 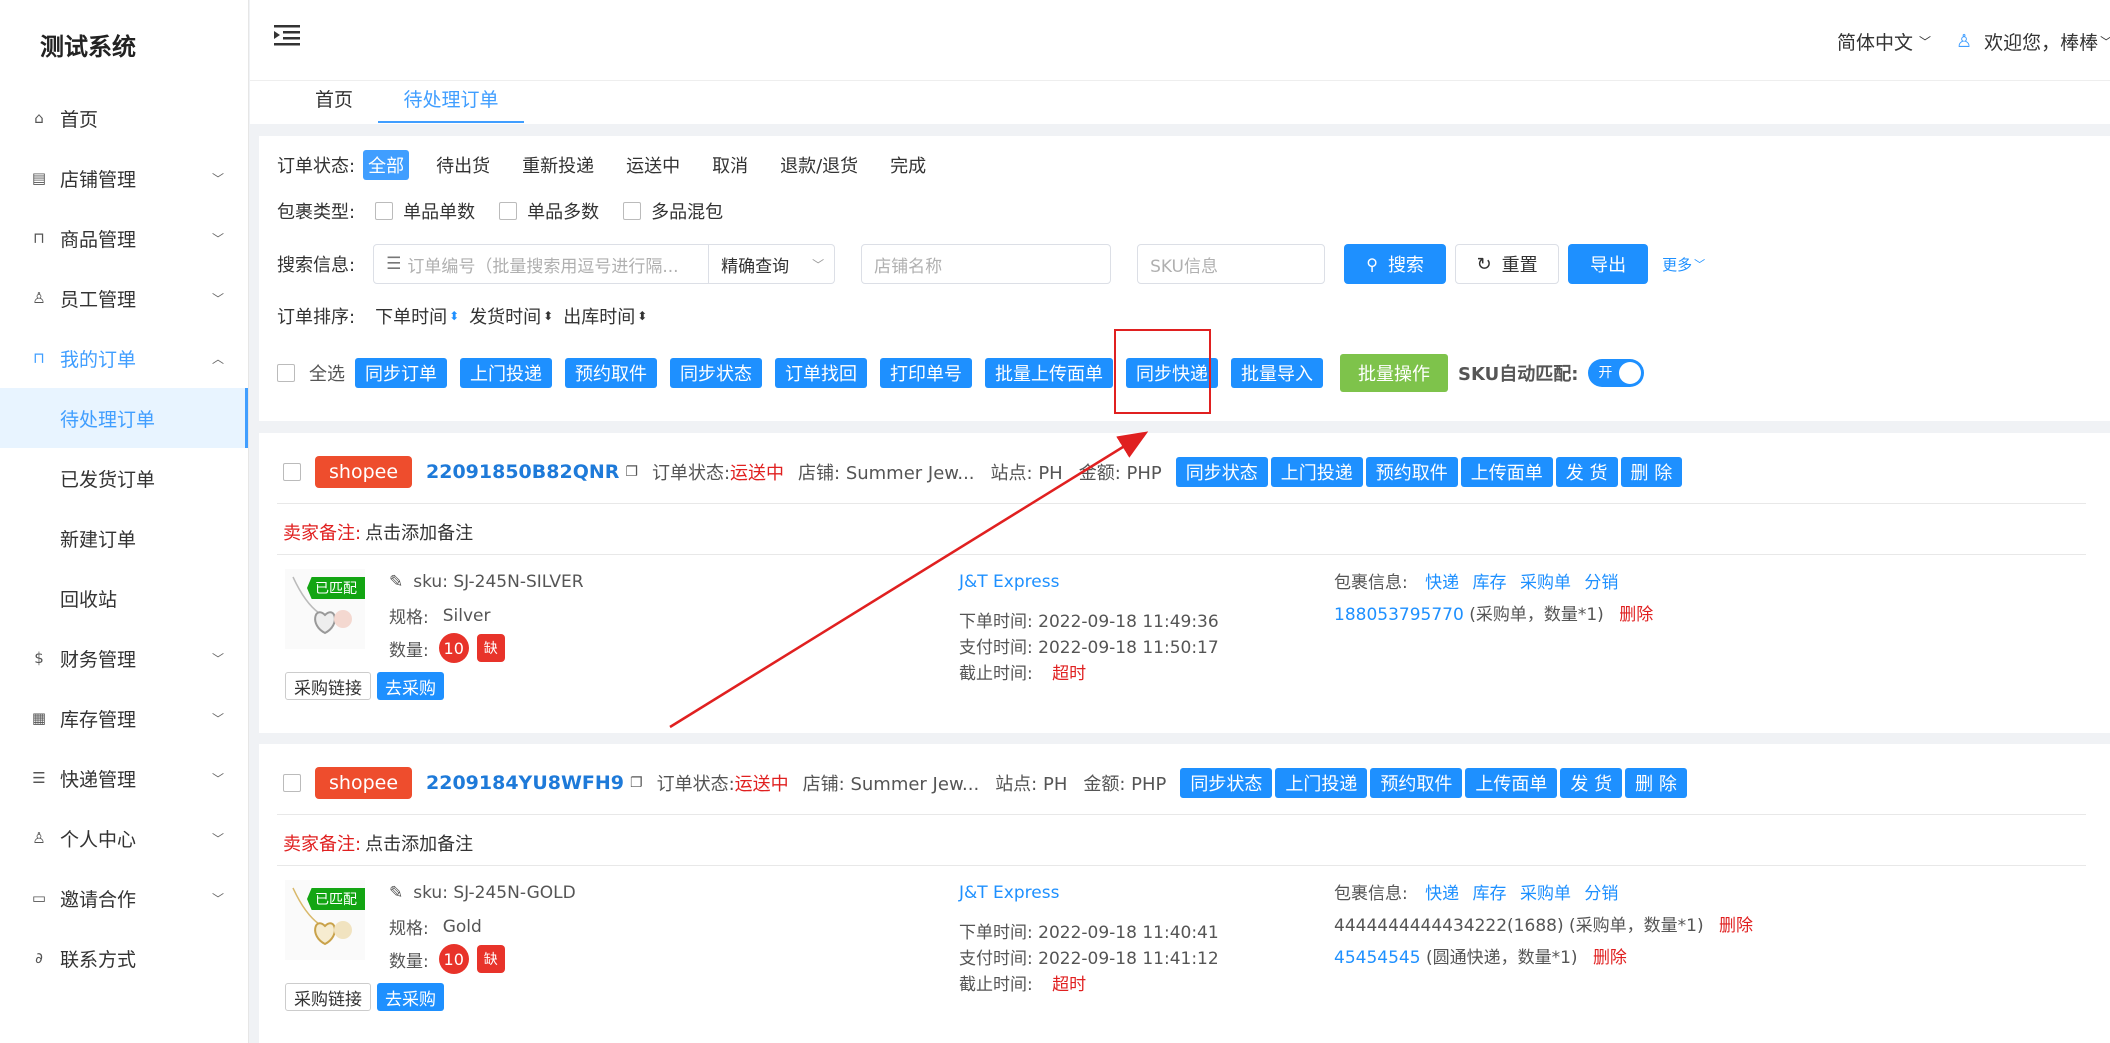 I want to click on sidebar-item-label: 邀请合作, so click(x=98, y=899).